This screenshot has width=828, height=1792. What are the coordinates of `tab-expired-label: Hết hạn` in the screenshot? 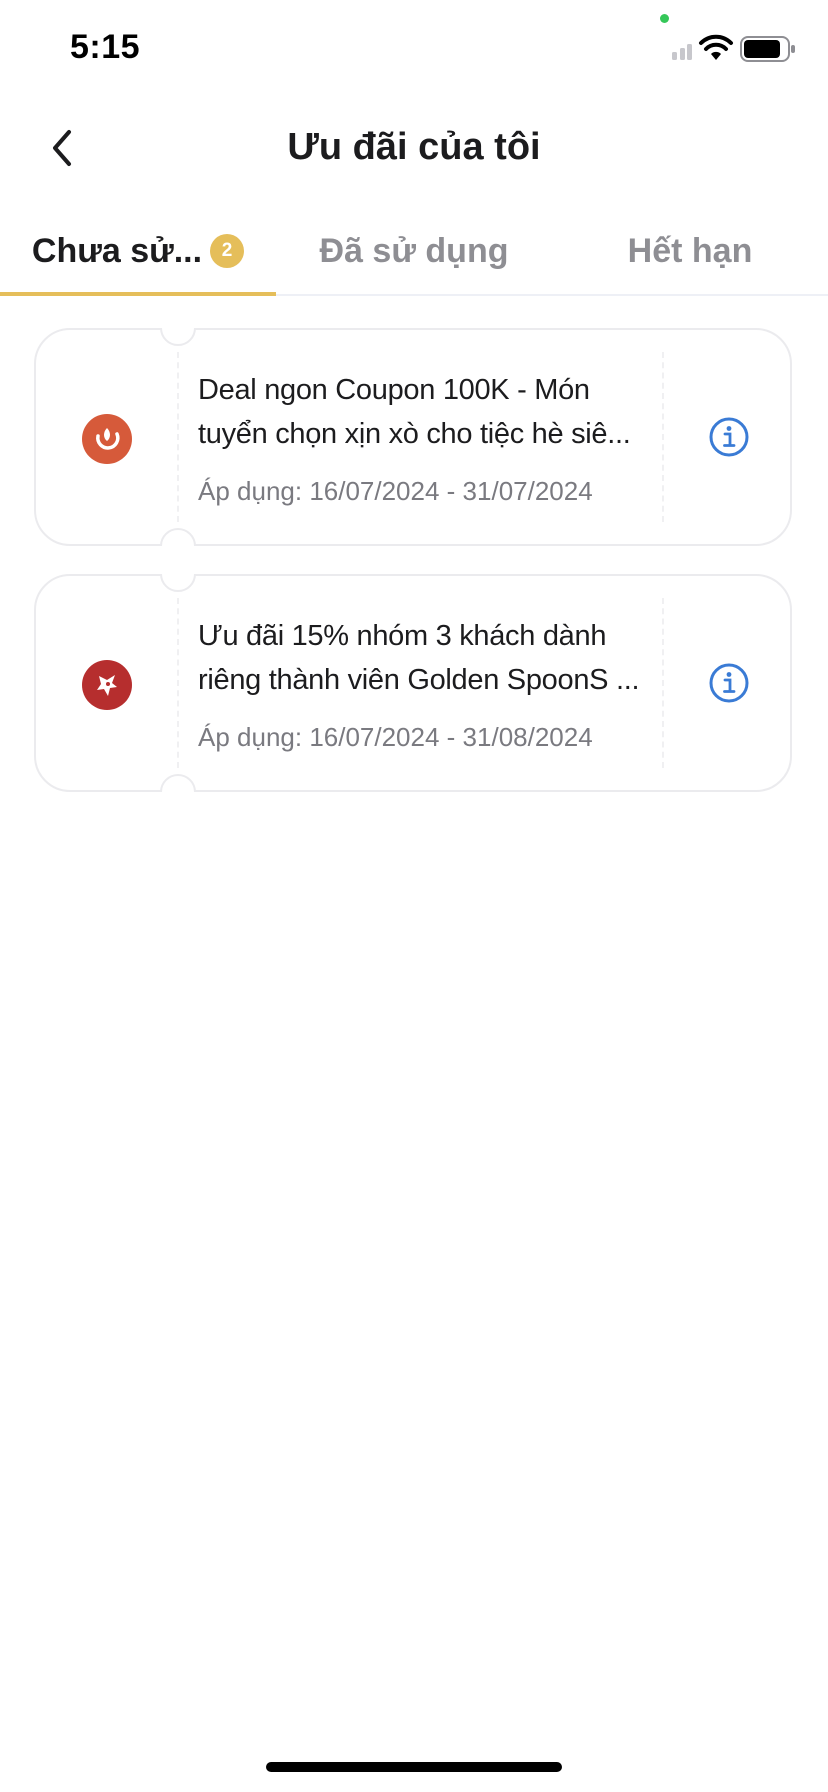 It's located at (690, 250).